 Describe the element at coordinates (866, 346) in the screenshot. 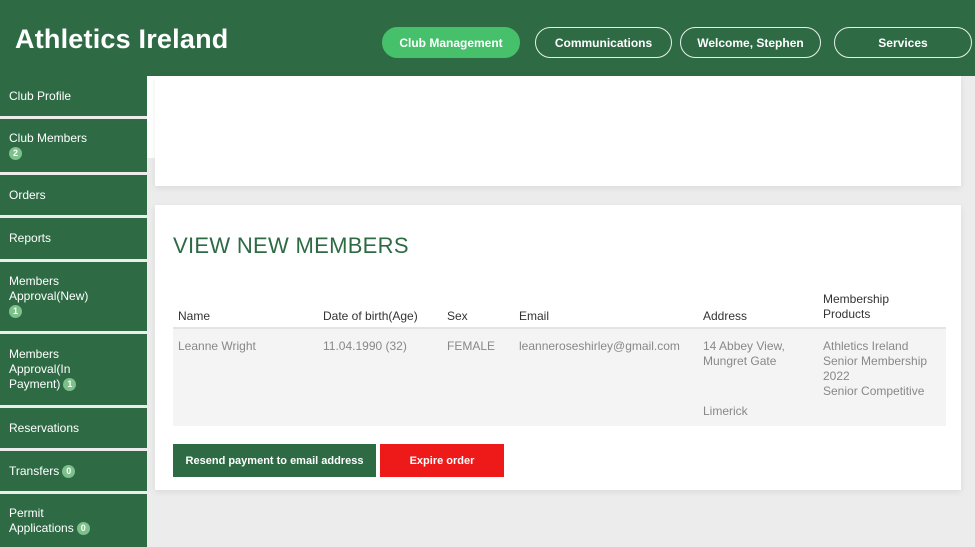

I see `product-line: Athletics Ireland` at that location.